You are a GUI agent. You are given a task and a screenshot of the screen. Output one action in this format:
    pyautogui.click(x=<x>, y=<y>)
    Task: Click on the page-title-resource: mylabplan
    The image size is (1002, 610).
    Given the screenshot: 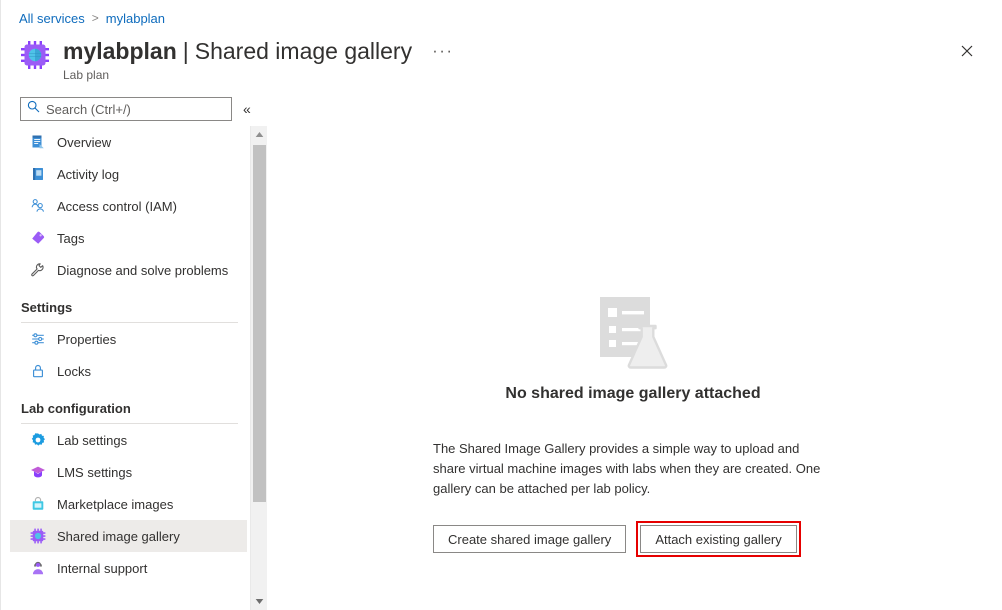 What is the action you would take?
    pyautogui.click(x=120, y=51)
    